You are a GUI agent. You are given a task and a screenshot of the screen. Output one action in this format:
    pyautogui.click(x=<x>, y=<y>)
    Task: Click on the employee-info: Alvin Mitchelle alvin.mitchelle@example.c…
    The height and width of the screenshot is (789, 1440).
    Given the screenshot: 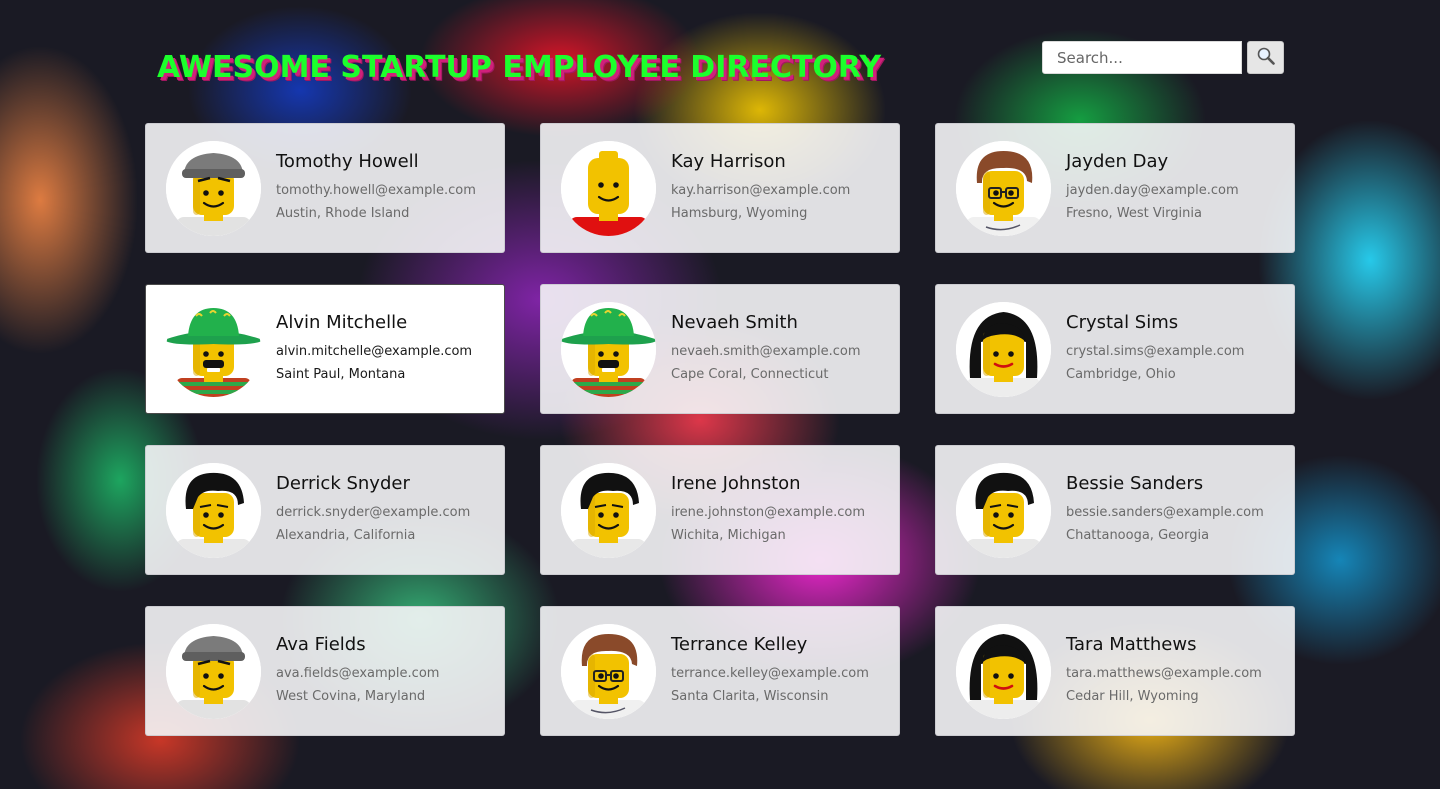 What is the action you would take?
    pyautogui.click(x=374, y=349)
    